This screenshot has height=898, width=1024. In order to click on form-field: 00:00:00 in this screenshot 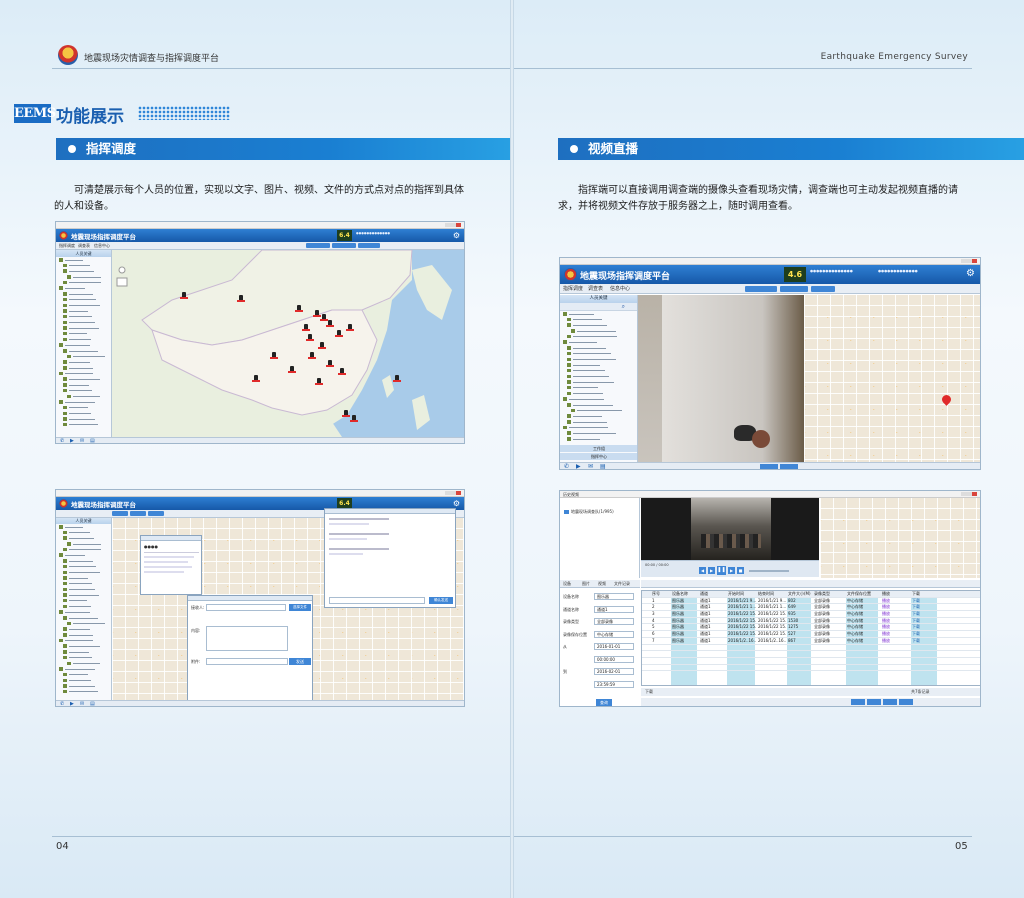, I will do `click(614, 659)`.